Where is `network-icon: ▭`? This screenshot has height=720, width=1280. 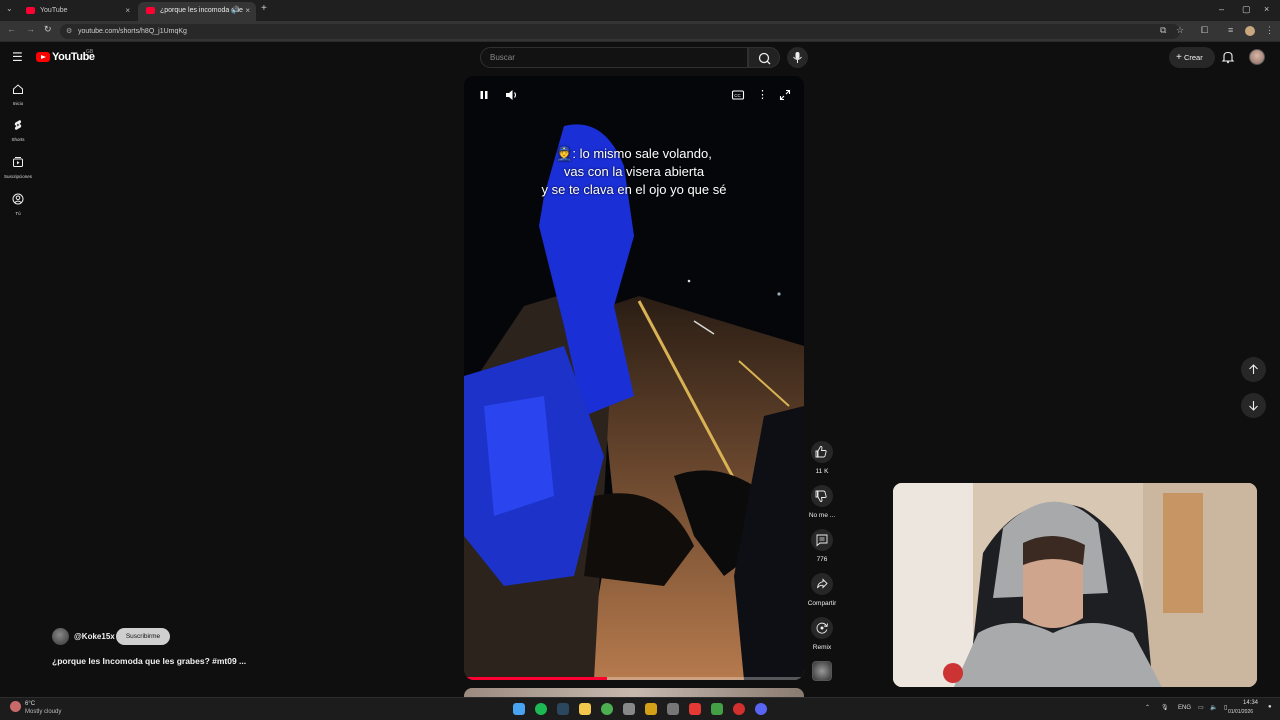 network-icon: ▭ is located at coordinates (1201, 707).